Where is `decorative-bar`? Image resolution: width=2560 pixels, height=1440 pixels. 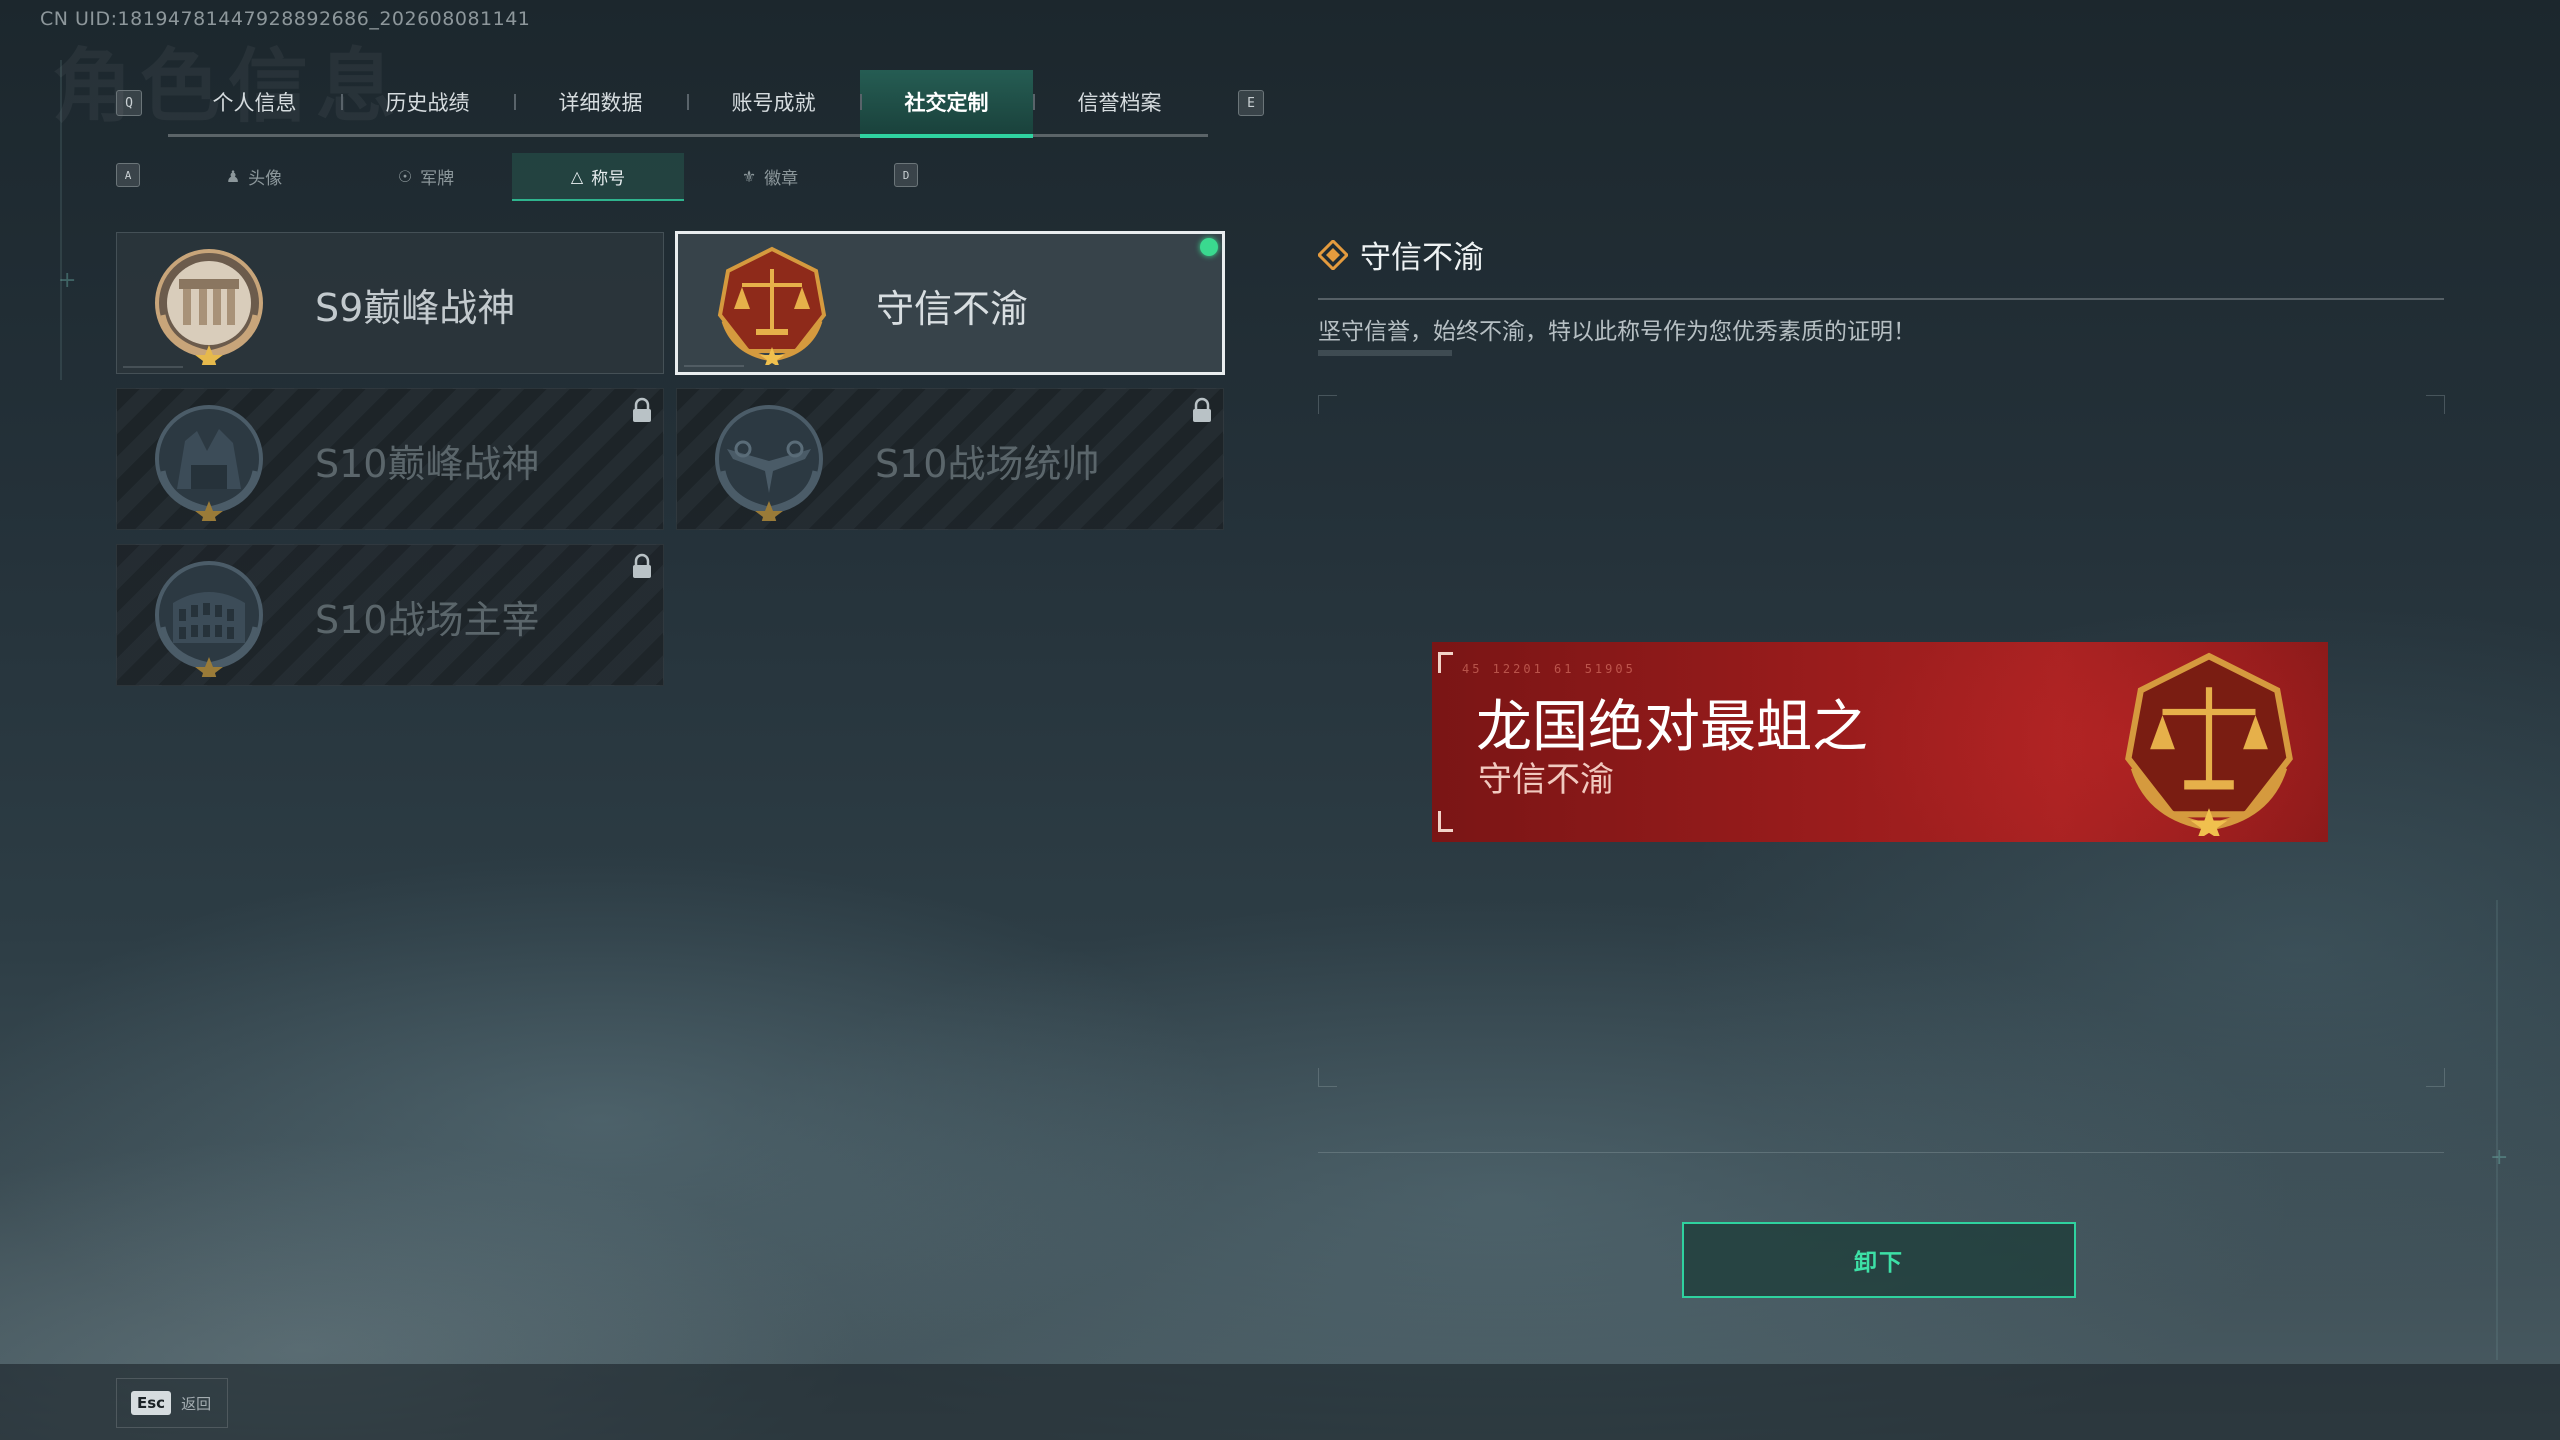
decorative-bar is located at coordinates (1385, 353).